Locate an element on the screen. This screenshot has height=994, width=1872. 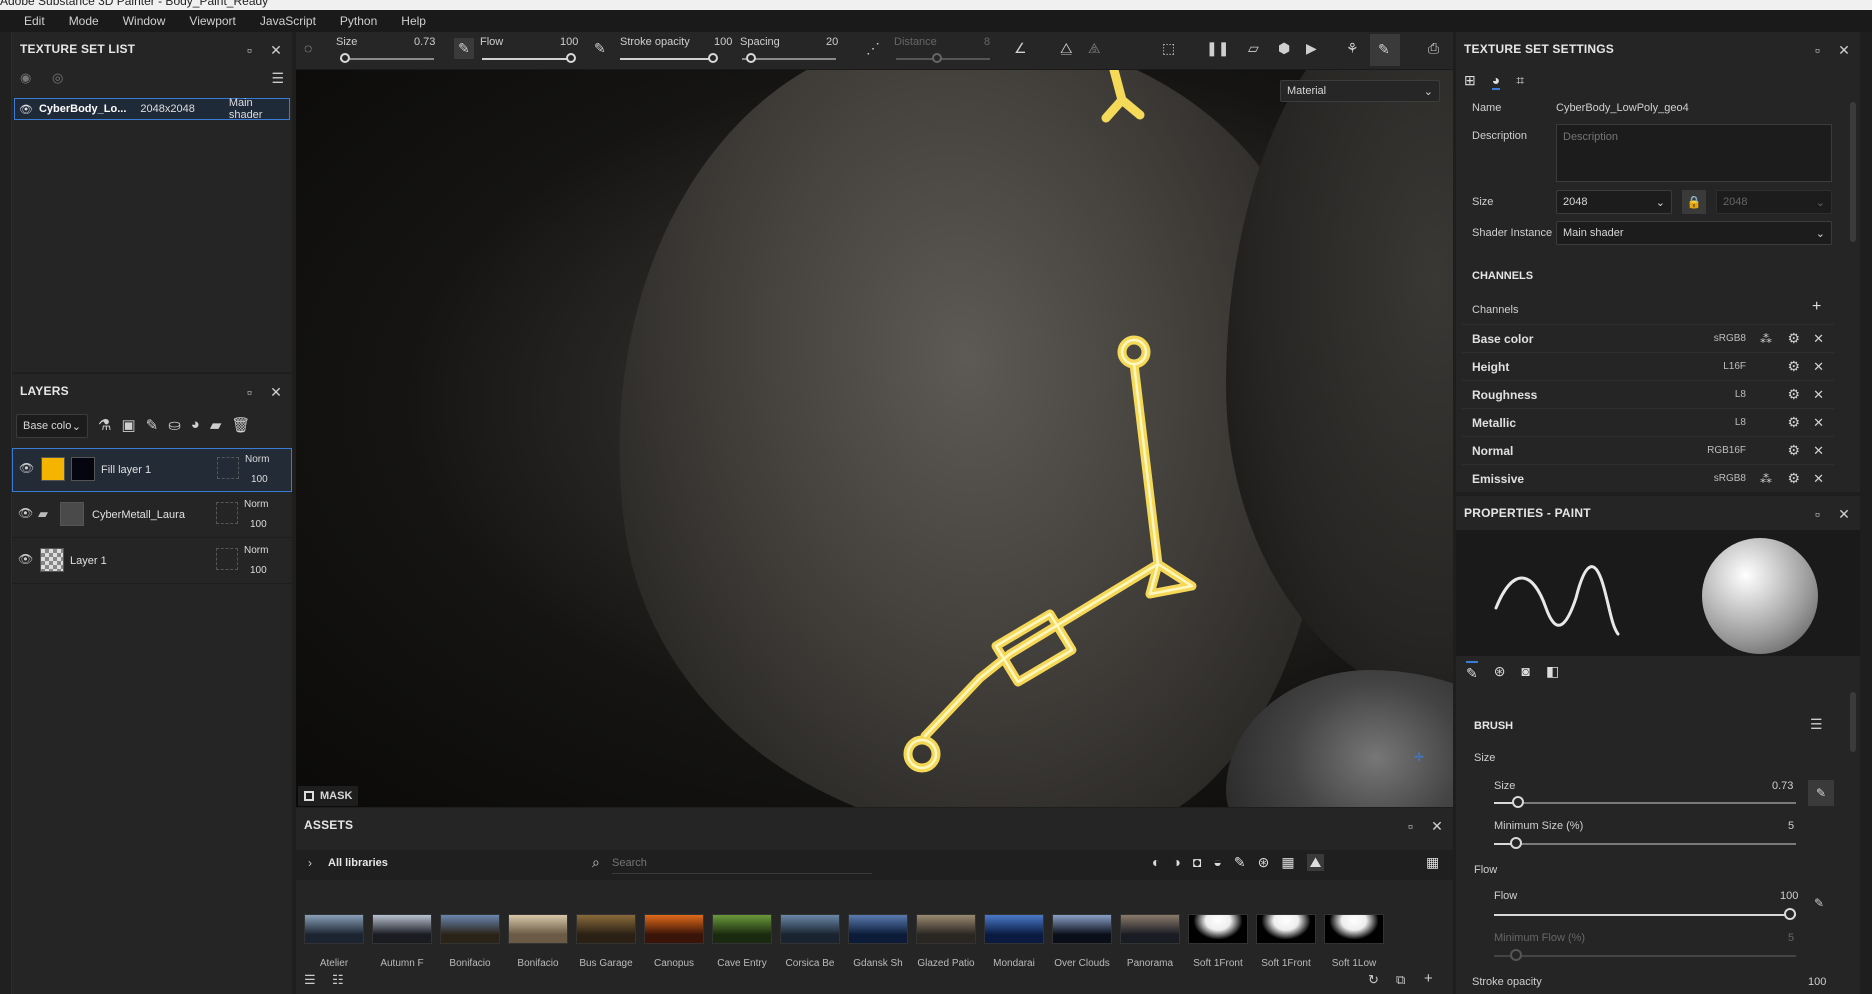
name-value: CyberBody_LowPoly_geo4 is located at coordinates (1622, 108).